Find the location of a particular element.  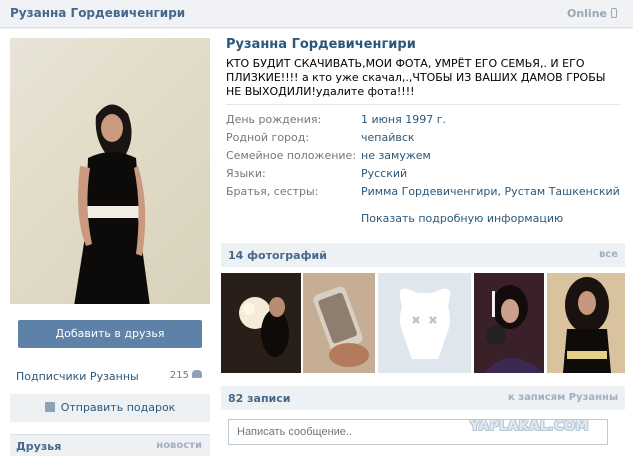

phone-icon is located at coordinates (614, 13).